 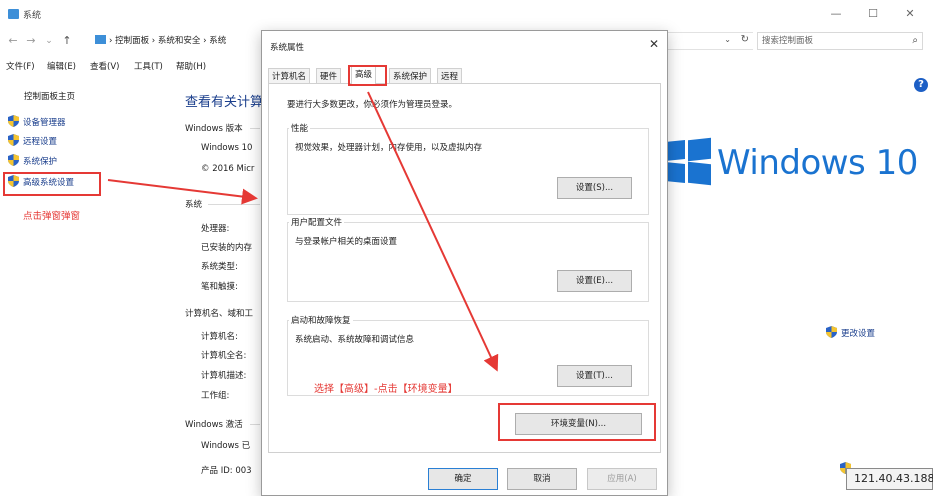 I want to click on search-placeholder: 搜索控制面板, so click(x=788, y=41).